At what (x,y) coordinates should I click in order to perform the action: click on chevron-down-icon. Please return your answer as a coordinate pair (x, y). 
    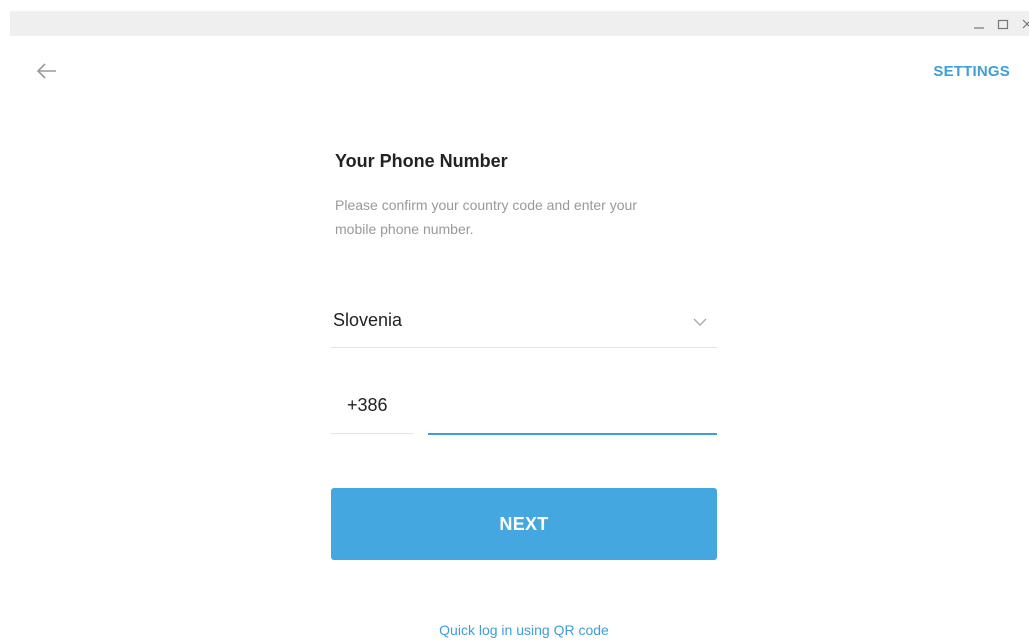
    Looking at the image, I should click on (700, 322).